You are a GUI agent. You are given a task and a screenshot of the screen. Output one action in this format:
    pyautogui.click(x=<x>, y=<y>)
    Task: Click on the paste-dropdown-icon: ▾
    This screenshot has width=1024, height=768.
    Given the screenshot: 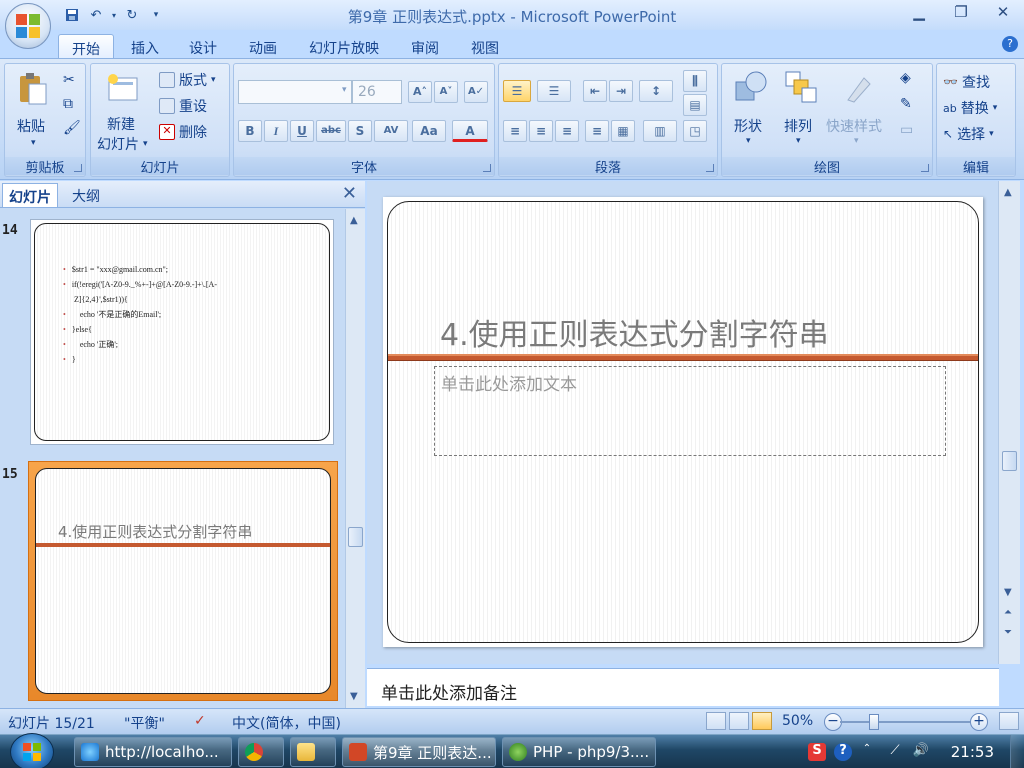 What is the action you would take?
    pyautogui.click(x=33, y=143)
    